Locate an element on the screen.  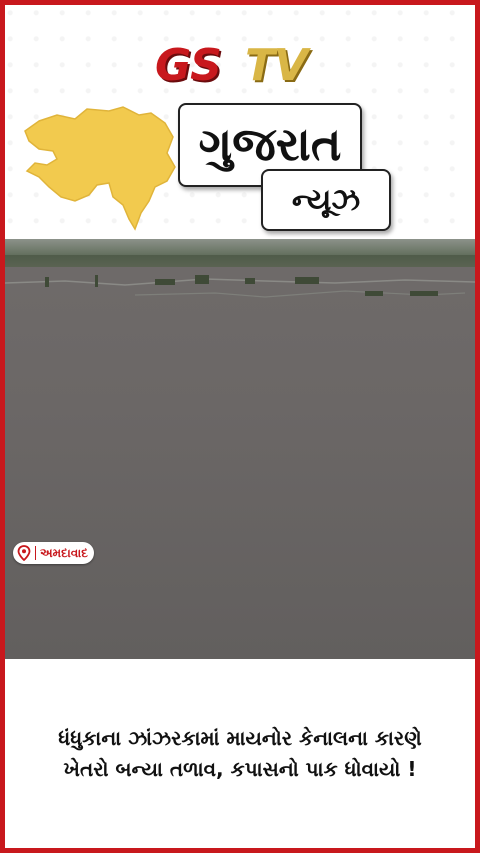
photo-reeds is located at coordinates (240, 286).